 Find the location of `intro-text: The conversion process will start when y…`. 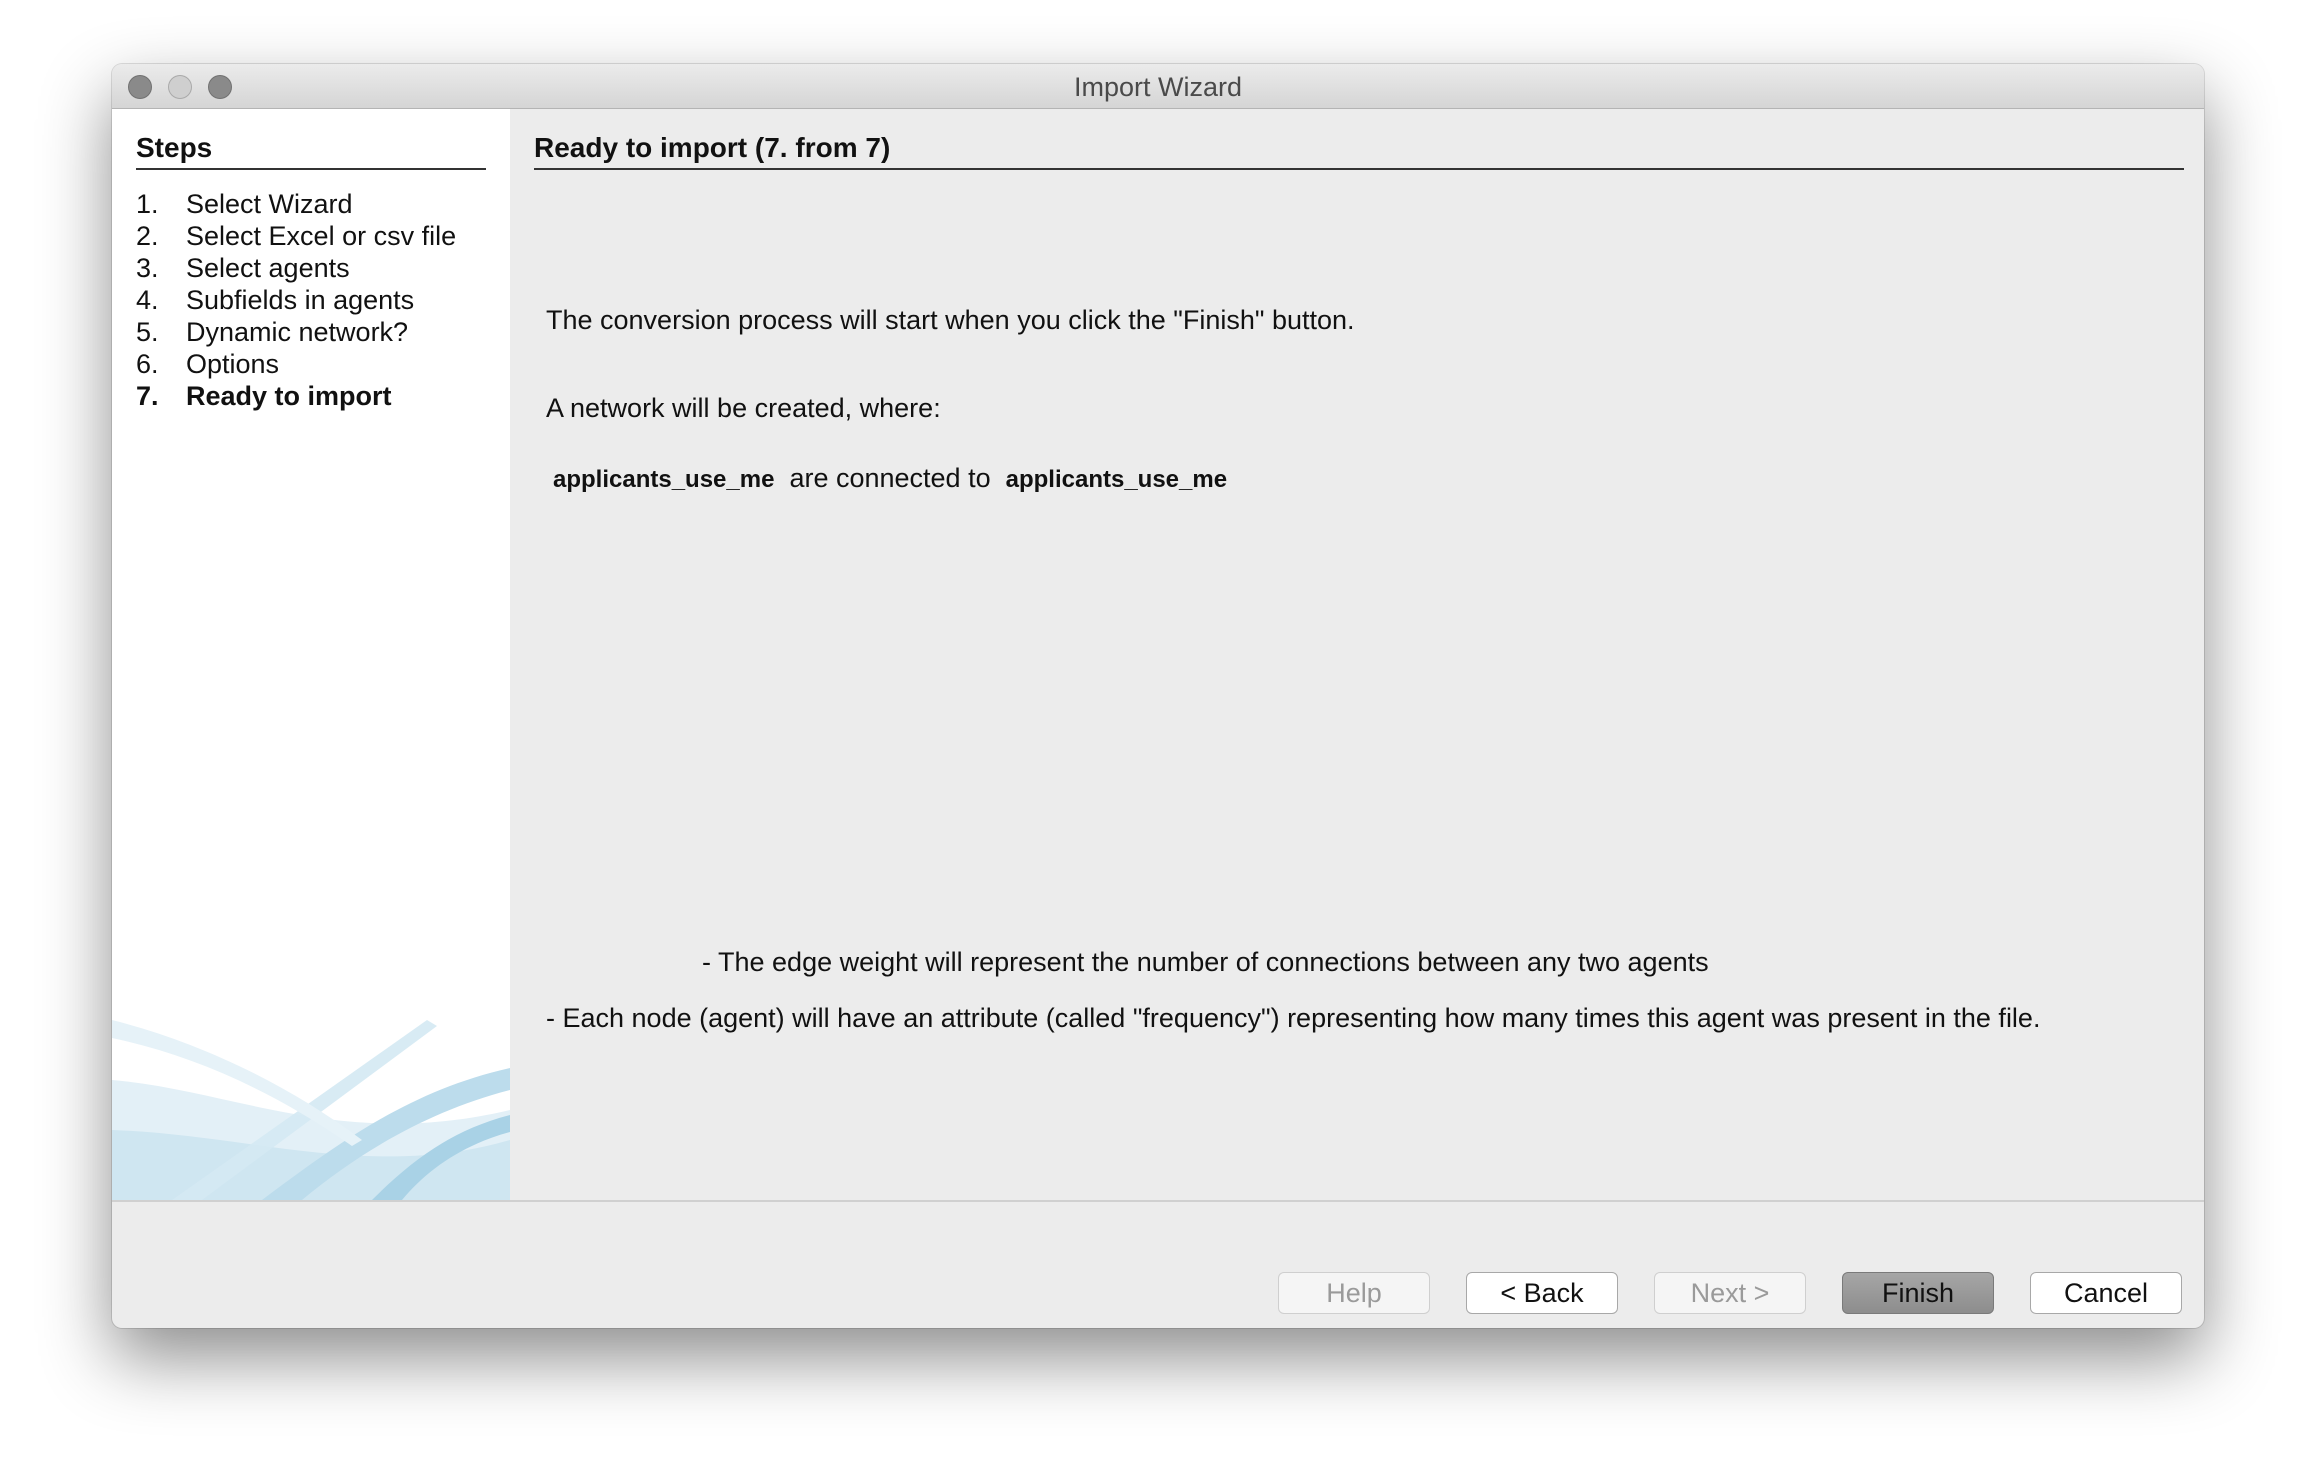

intro-text: The conversion process will start when y… is located at coordinates (950, 320).